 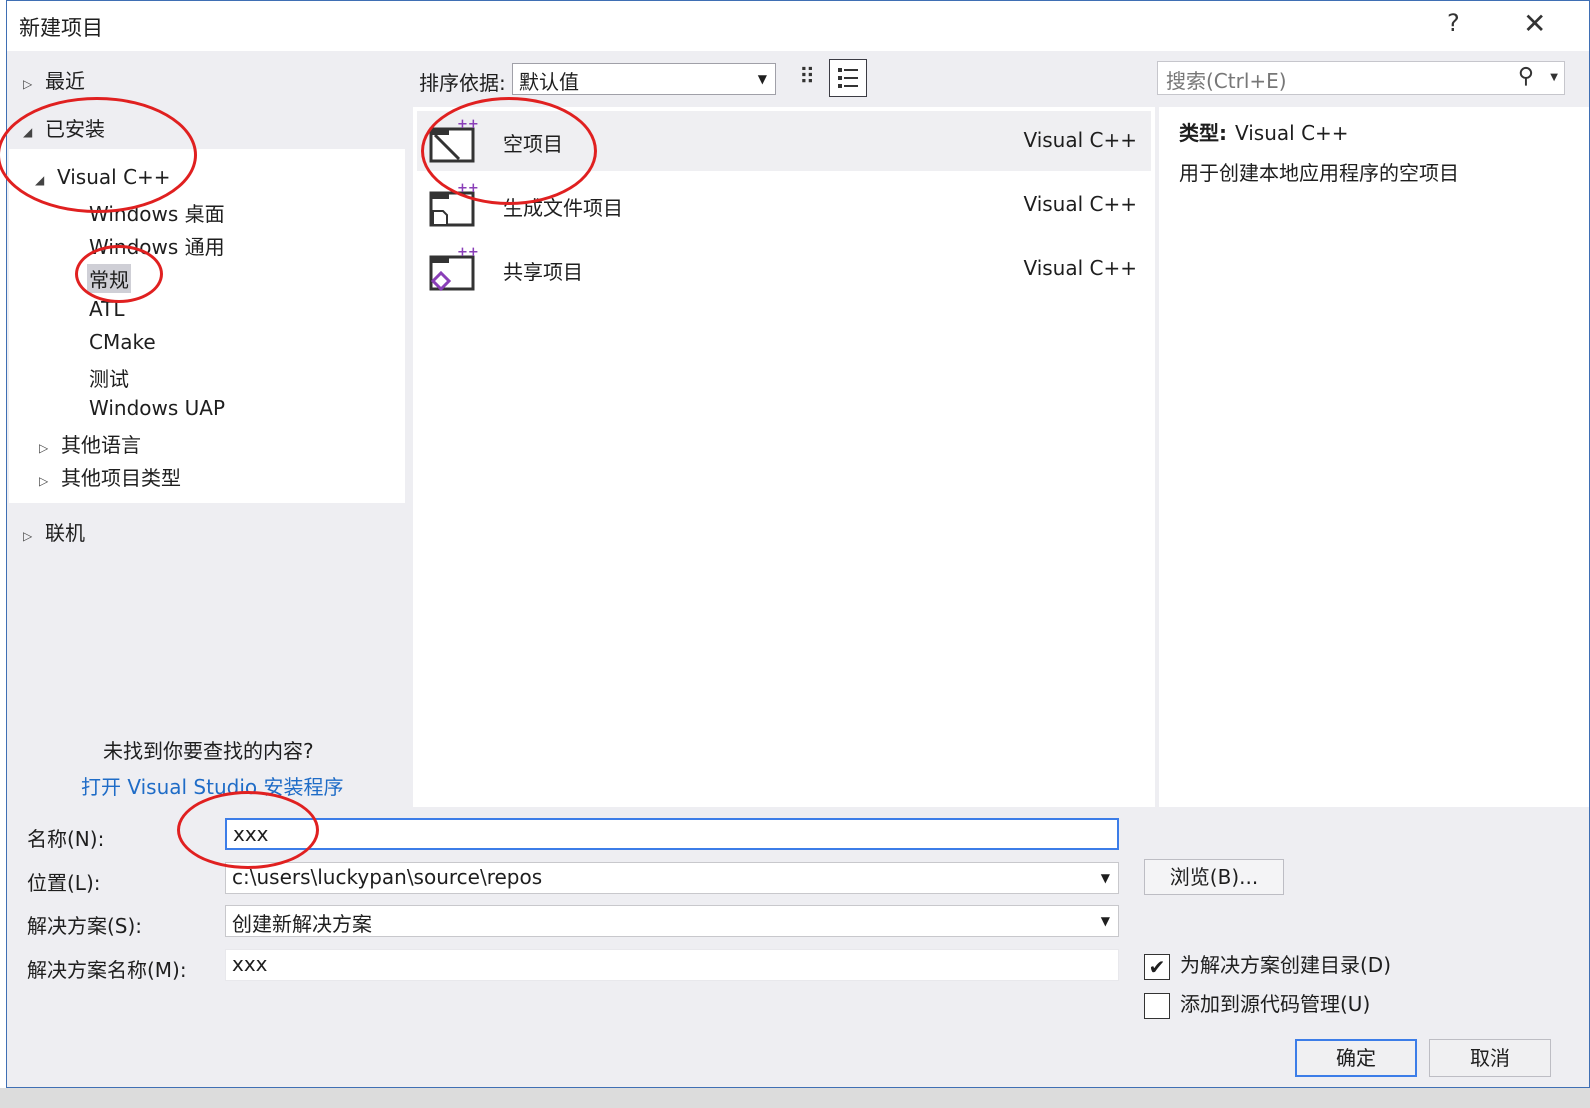 I want to click on description-type: 类型: Visual C++, so click(x=1264, y=131).